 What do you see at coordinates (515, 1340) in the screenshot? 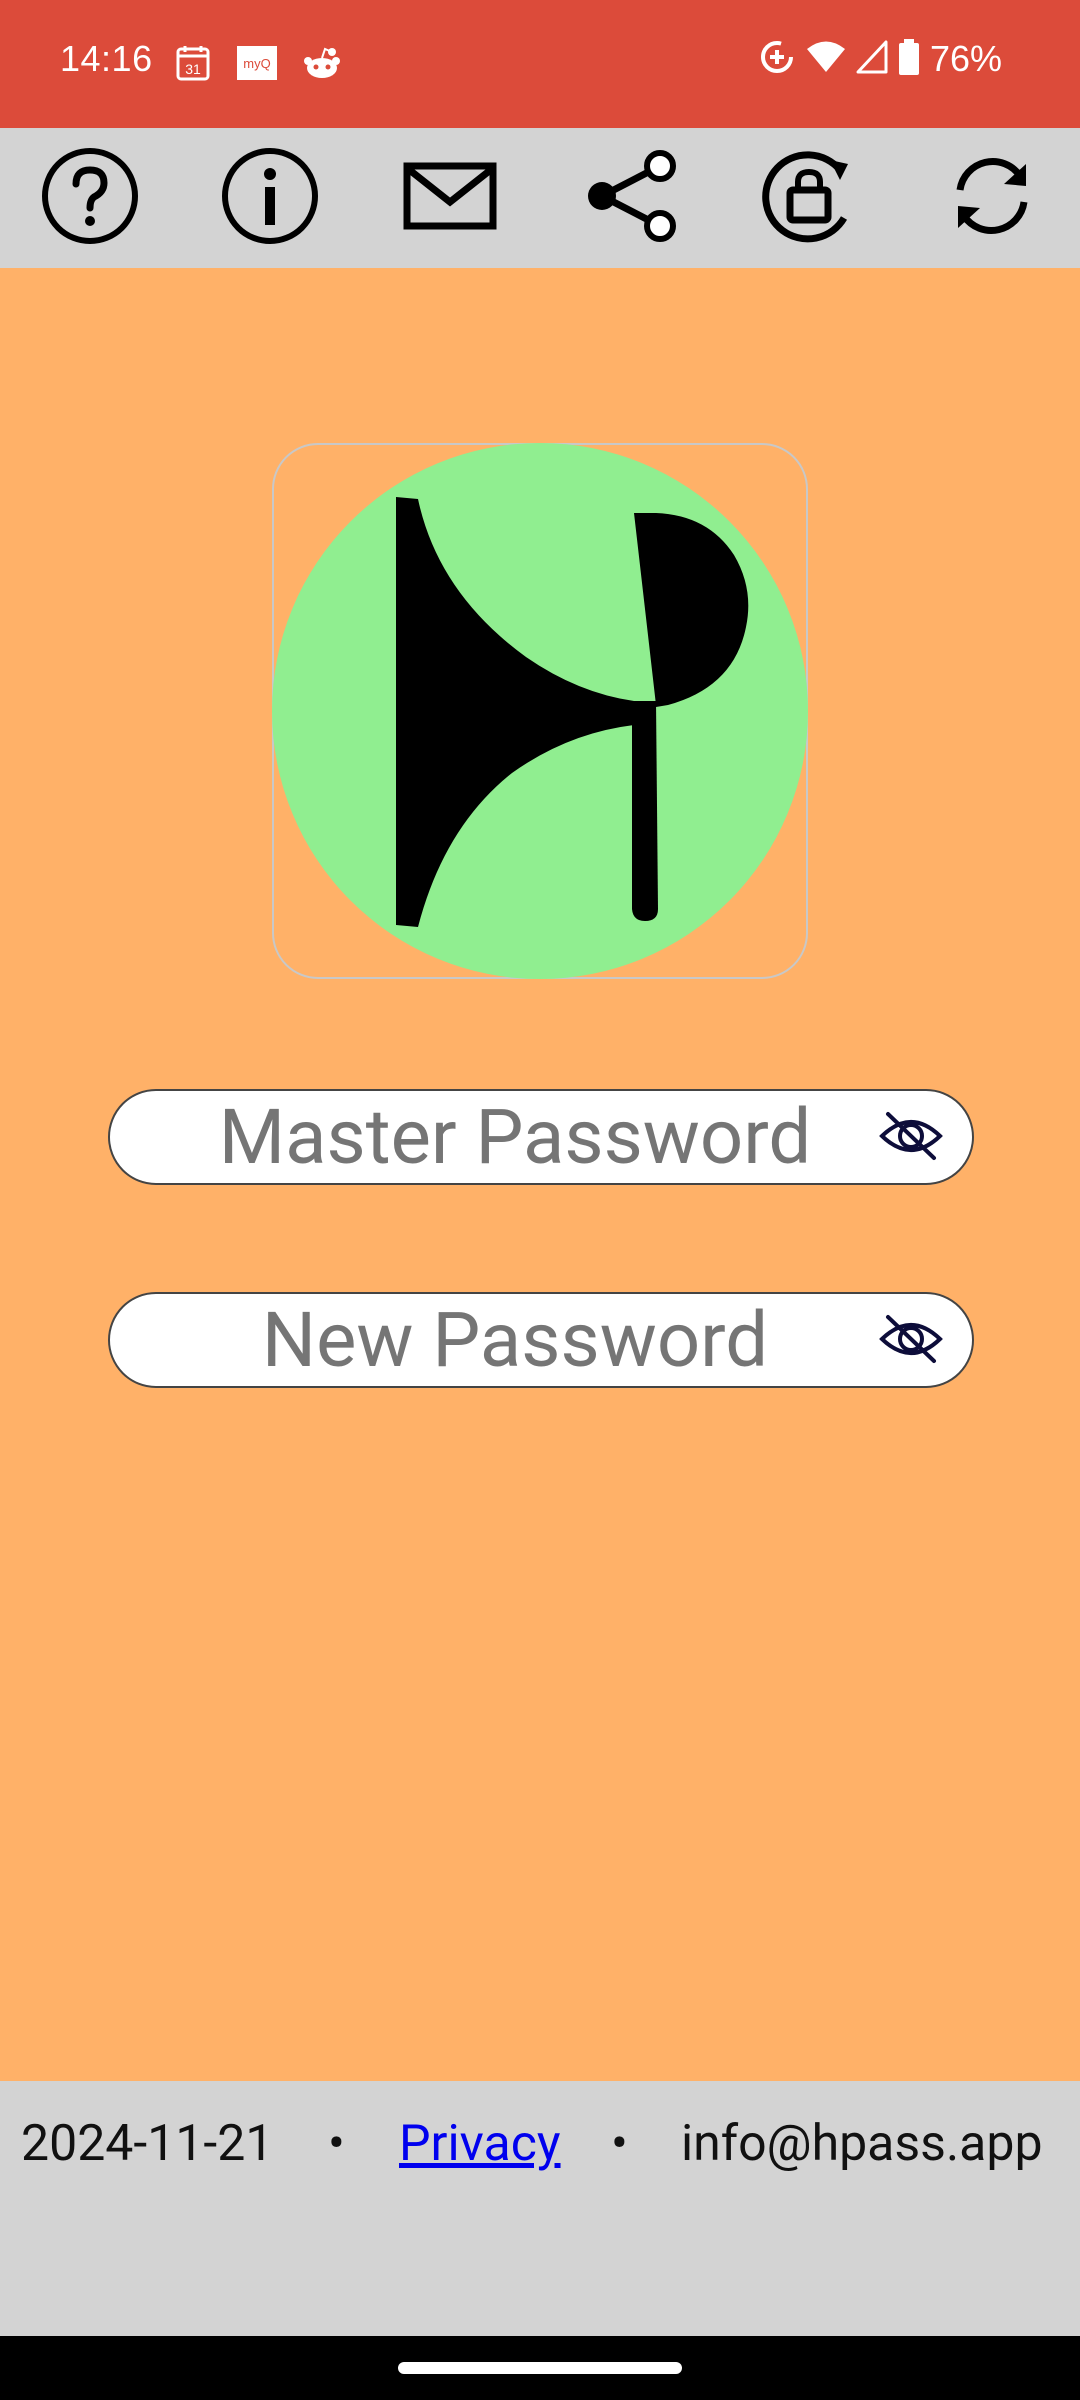
I see `new-password-input` at bounding box center [515, 1340].